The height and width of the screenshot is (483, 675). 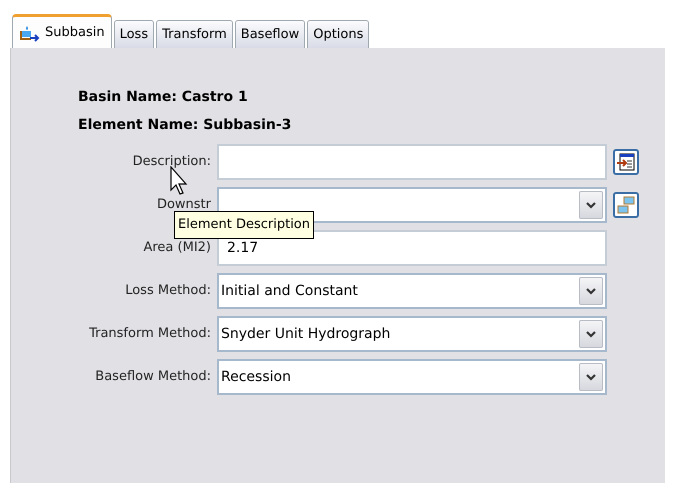 What do you see at coordinates (270, 34) in the screenshot?
I see `tab: Baseflow` at bounding box center [270, 34].